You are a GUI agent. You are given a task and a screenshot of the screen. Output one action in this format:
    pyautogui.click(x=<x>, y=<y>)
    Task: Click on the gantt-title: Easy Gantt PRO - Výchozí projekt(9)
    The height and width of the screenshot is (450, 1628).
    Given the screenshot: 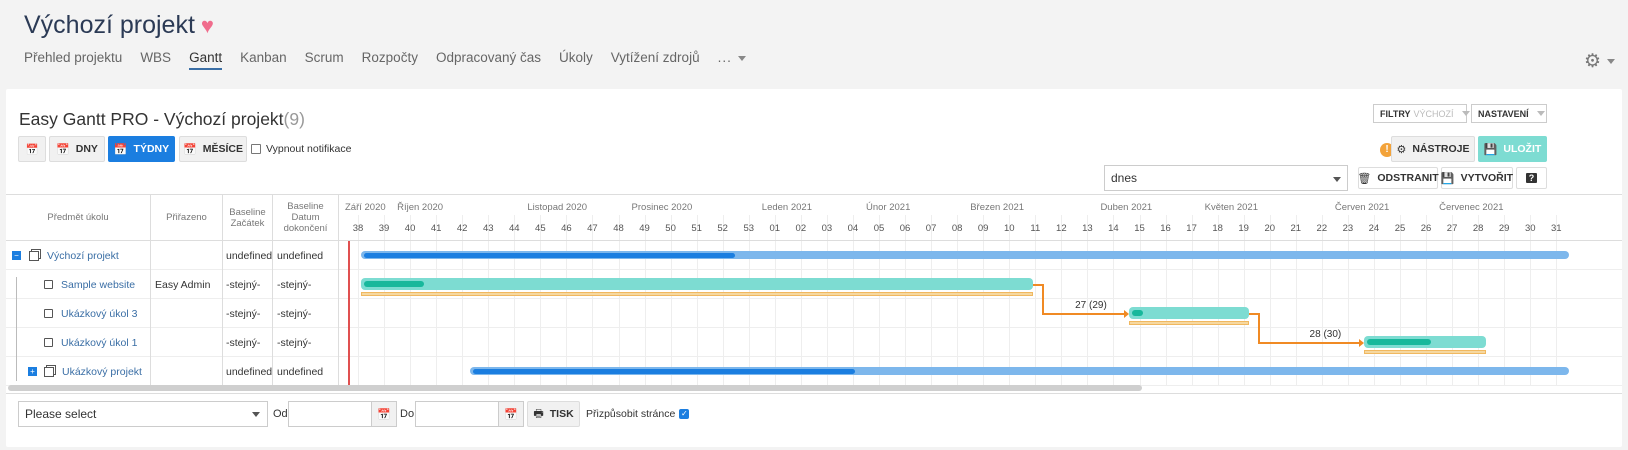 What is the action you would take?
    pyautogui.click(x=162, y=119)
    